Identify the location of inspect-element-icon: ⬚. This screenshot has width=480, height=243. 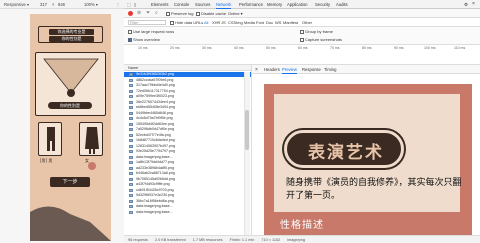
(129, 4).